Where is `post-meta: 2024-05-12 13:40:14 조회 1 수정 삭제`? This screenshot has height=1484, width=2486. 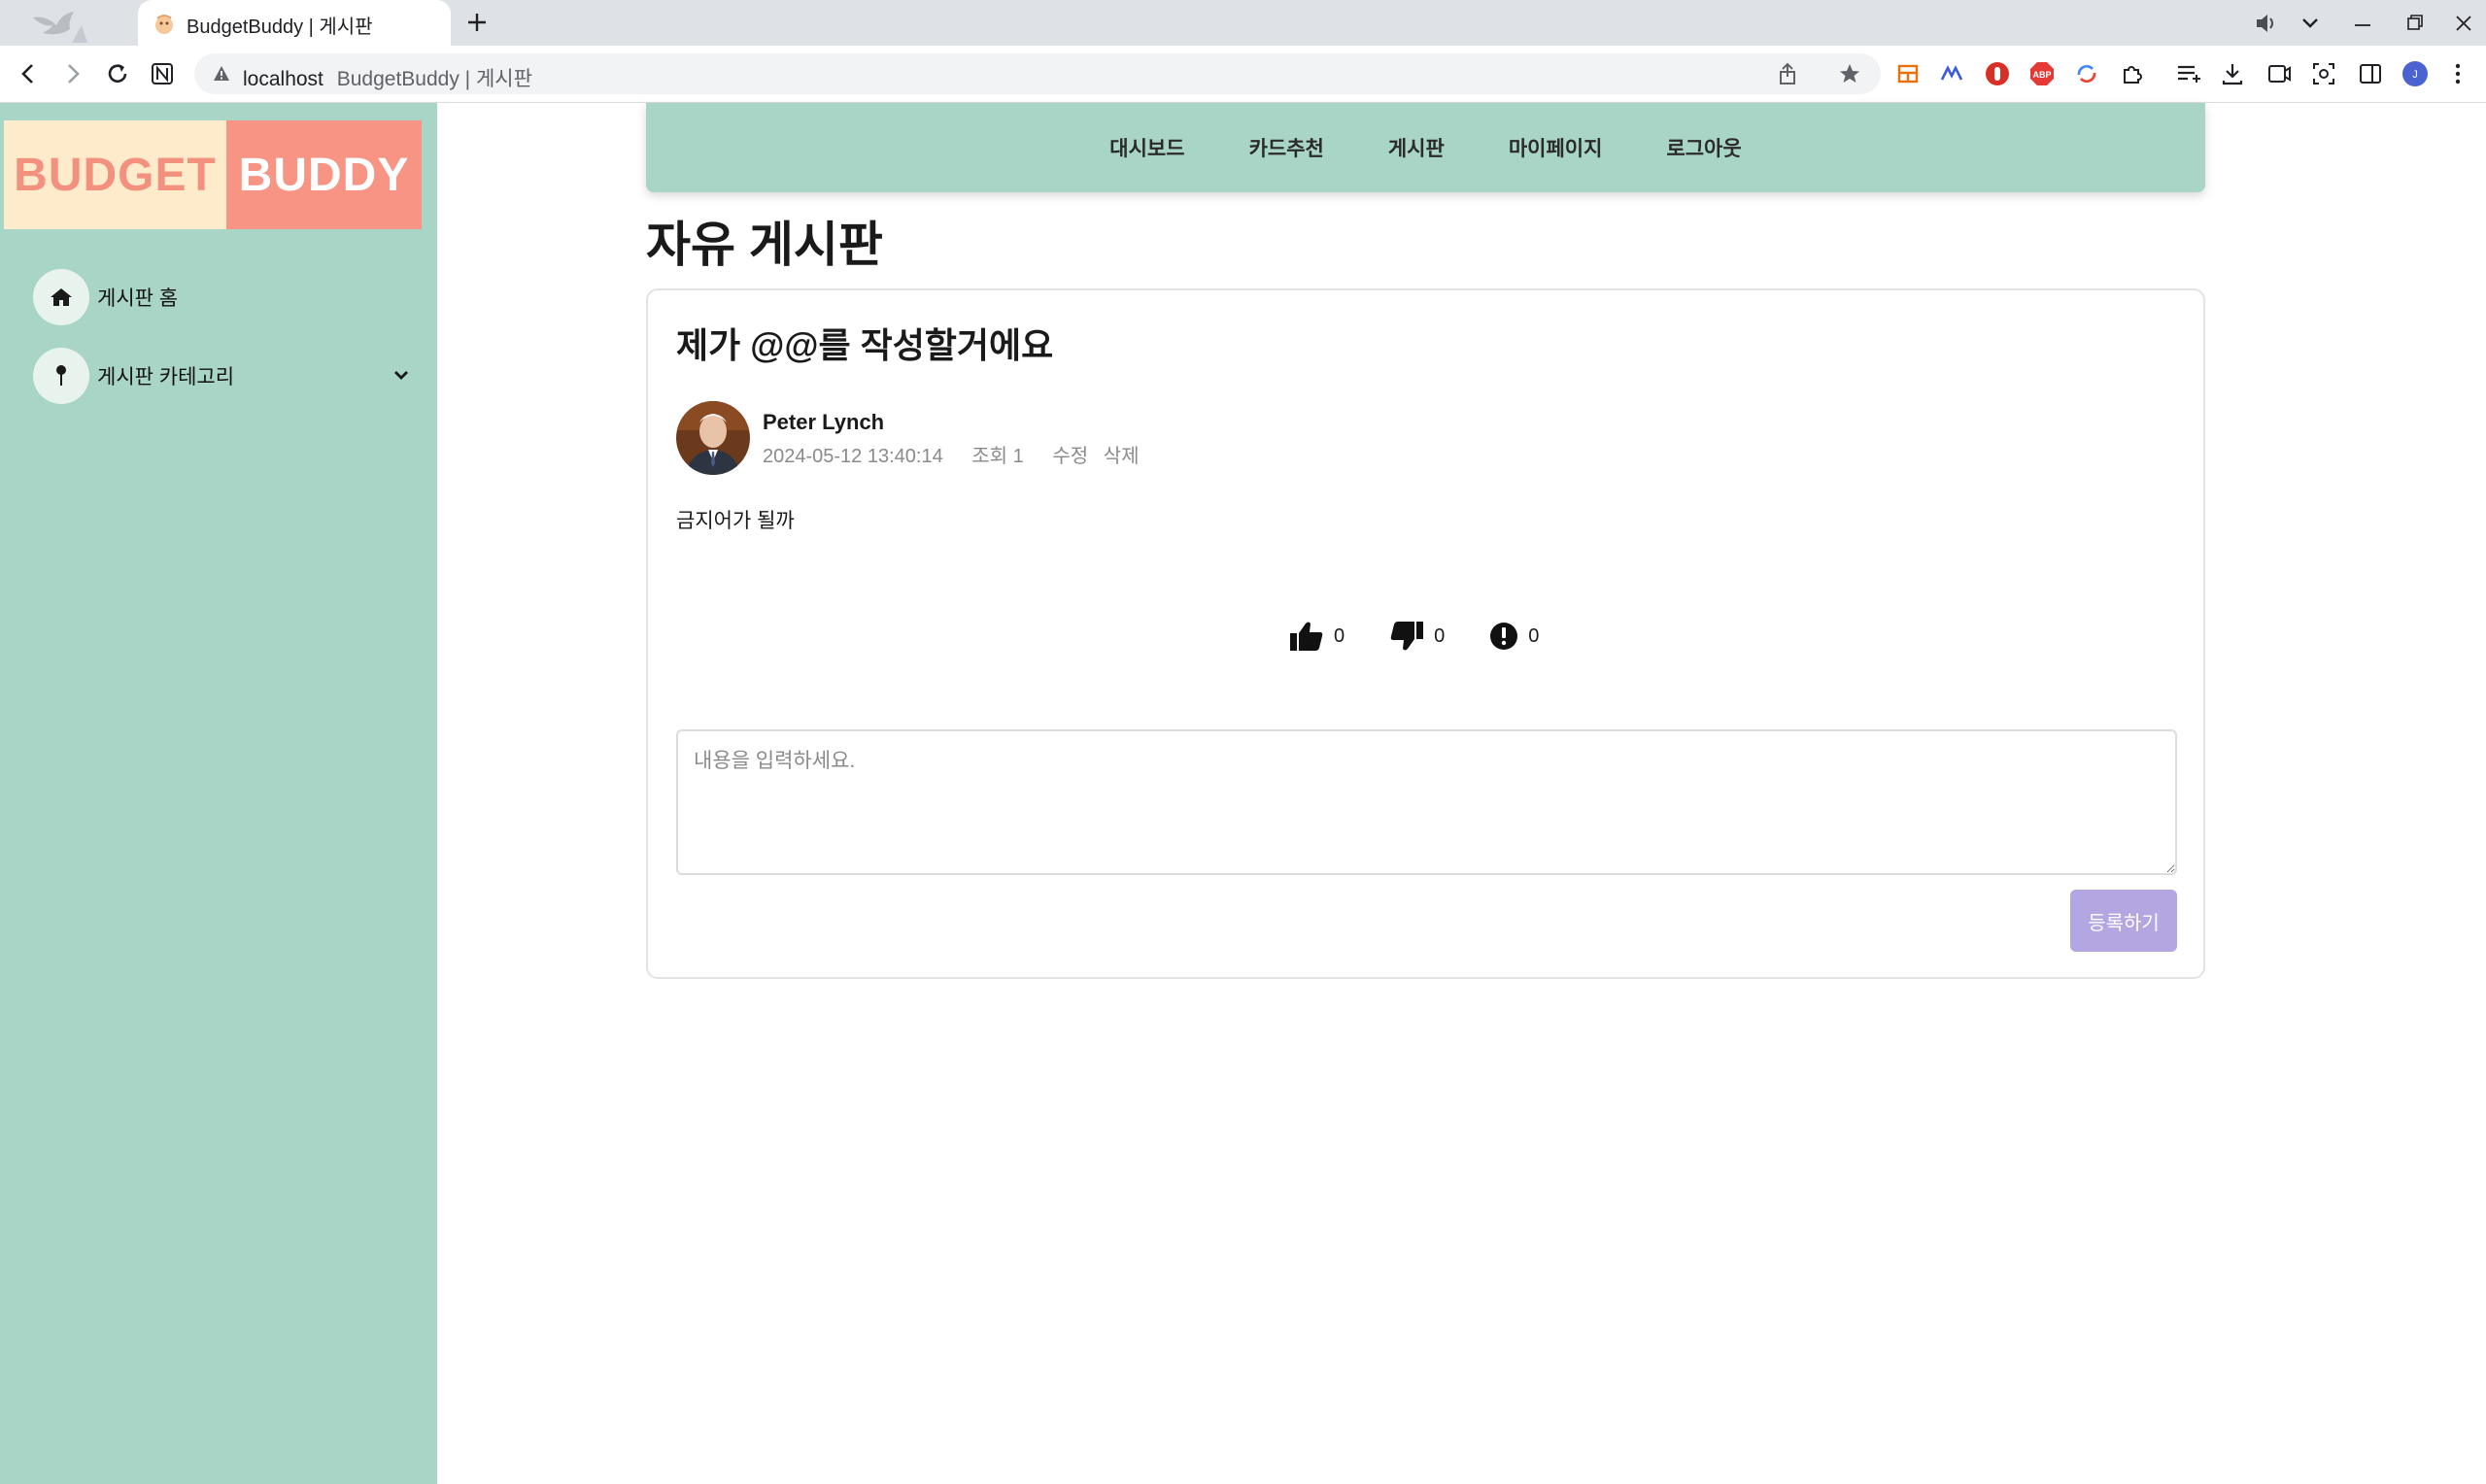
post-meta: 2024-05-12 13:40:14 조회 1 수정 삭제 is located at coordinates (956, 454).